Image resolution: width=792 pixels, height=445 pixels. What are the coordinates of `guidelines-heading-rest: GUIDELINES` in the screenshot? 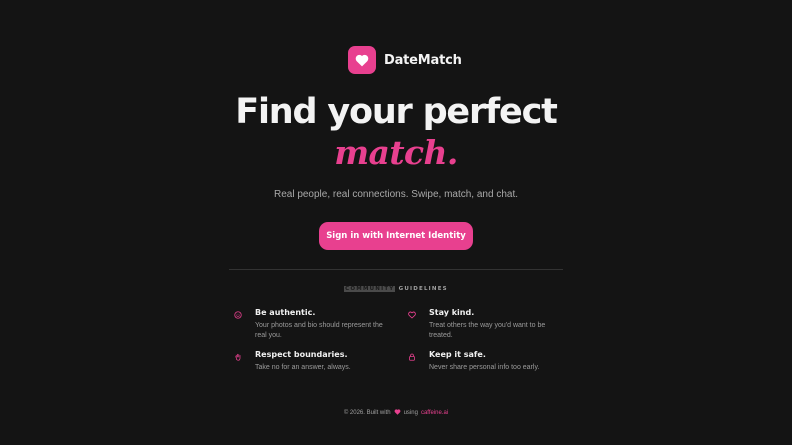 It's located at (421, 289).